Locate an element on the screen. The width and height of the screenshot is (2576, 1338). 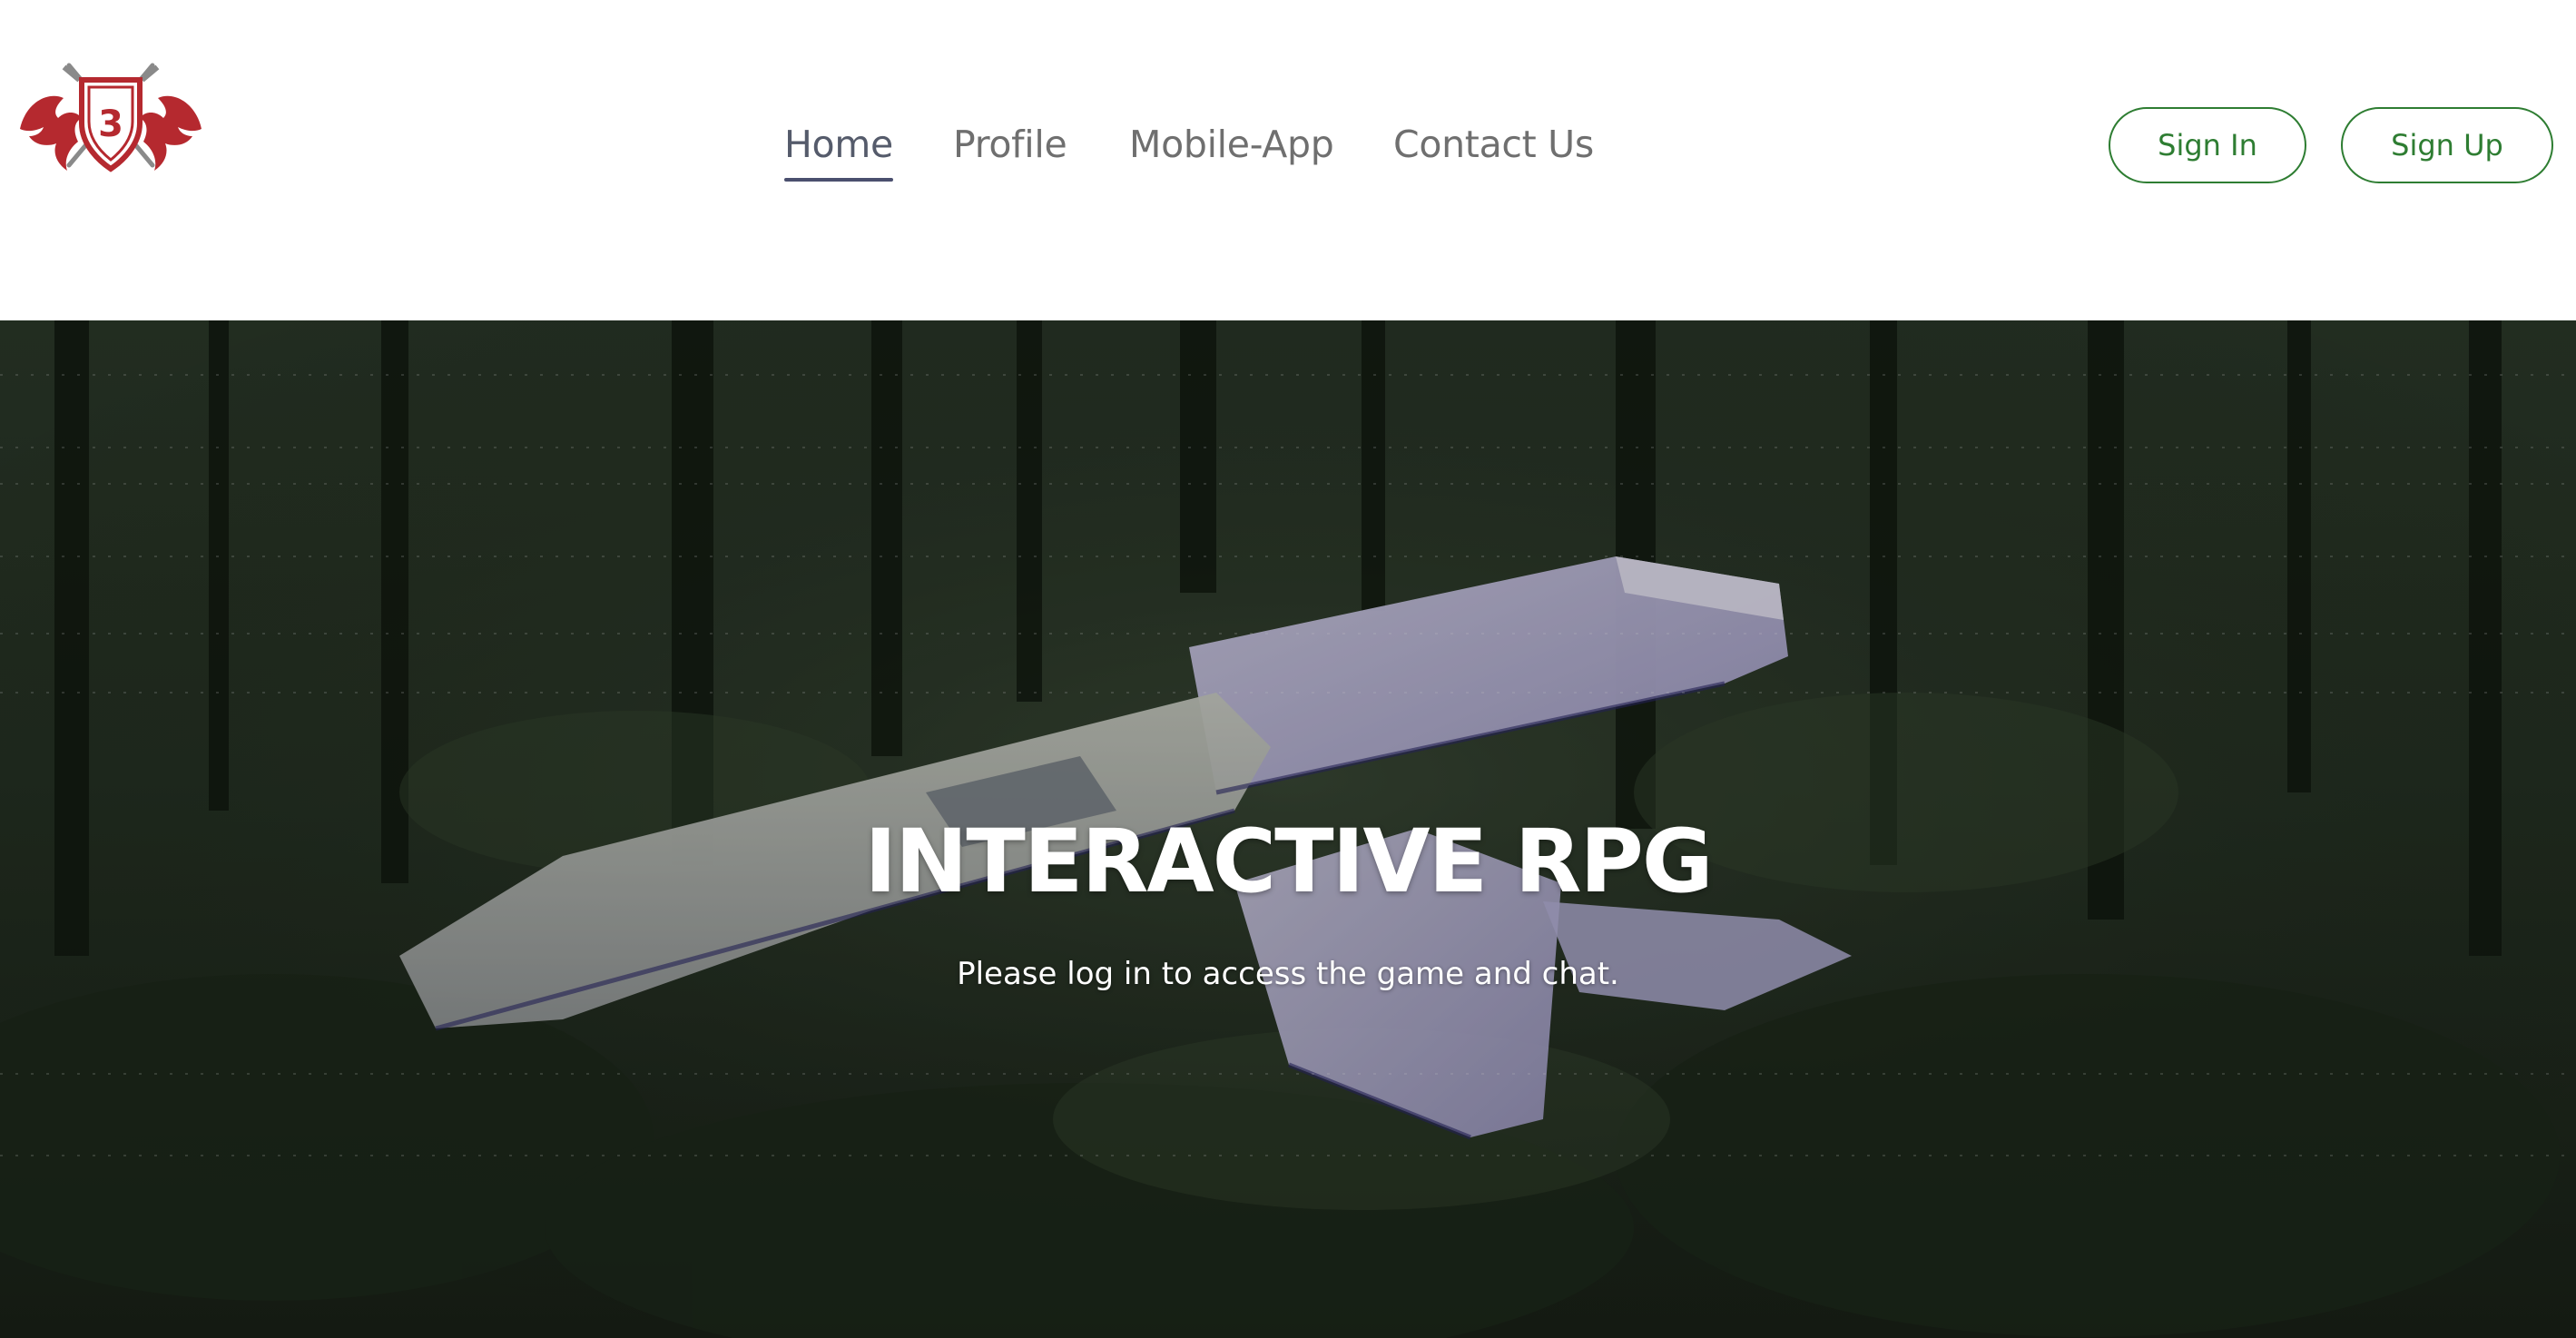
nav-item-contact-us-label: Contact Us is located at coordinates (1493, 144).